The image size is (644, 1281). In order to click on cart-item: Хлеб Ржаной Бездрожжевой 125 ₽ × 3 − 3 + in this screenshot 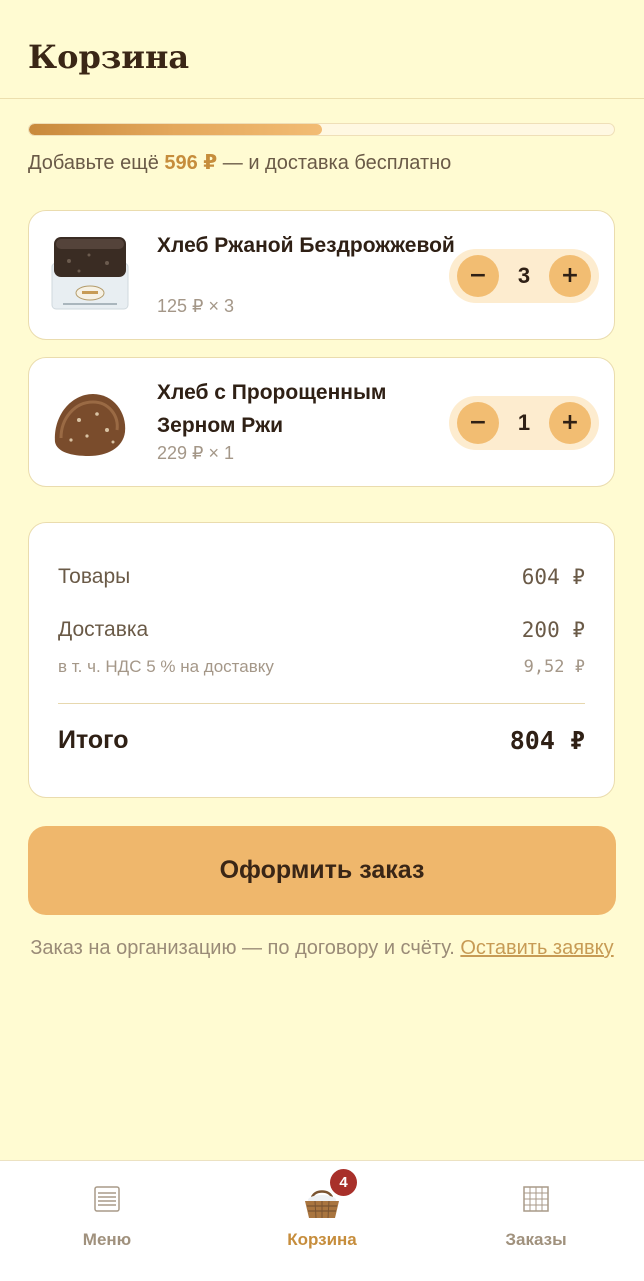, I will do `click(321, 275)`.